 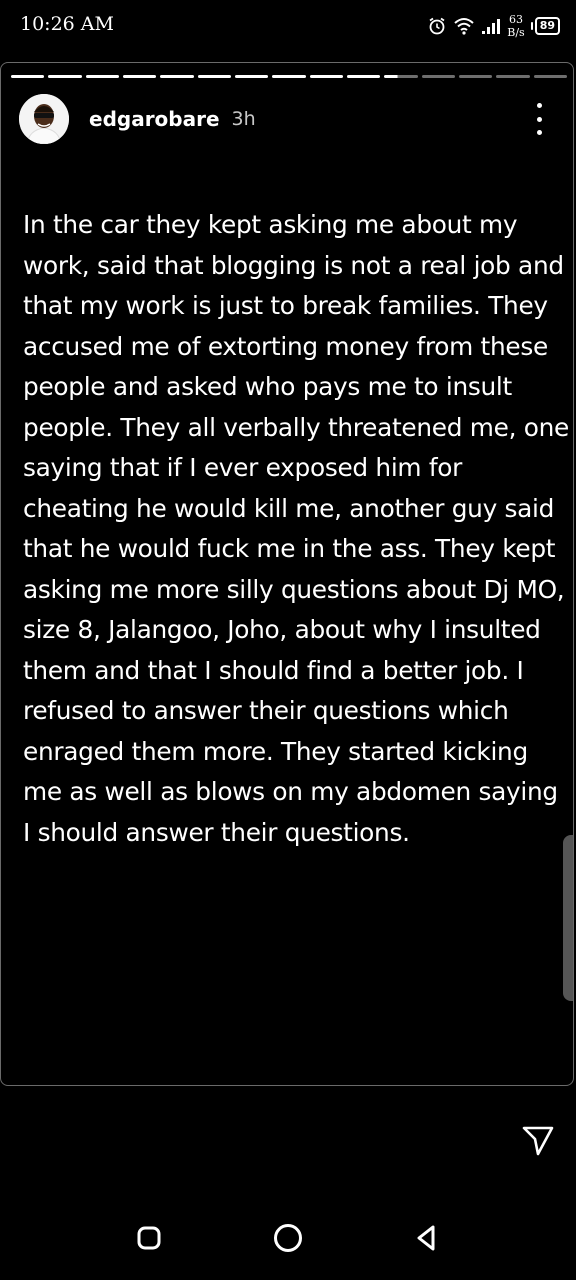 I want to click on story-time-ago: 3h, so click(x=243, y=119).